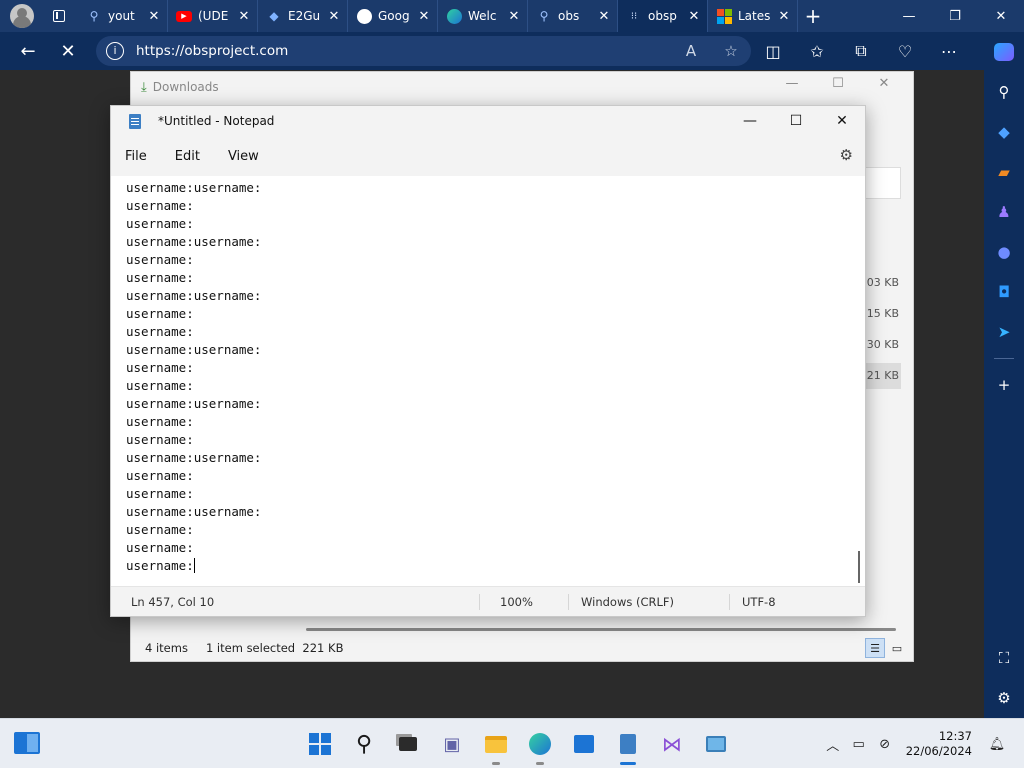 The width and height of the screenshot is (1024, 768). I want to click on task-view-icon, so click(408, 744).